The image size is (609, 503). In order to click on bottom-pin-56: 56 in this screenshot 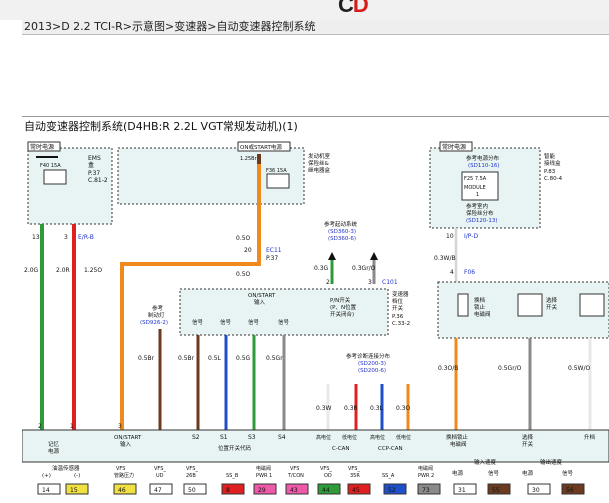, I will do `click(570, 490)`.